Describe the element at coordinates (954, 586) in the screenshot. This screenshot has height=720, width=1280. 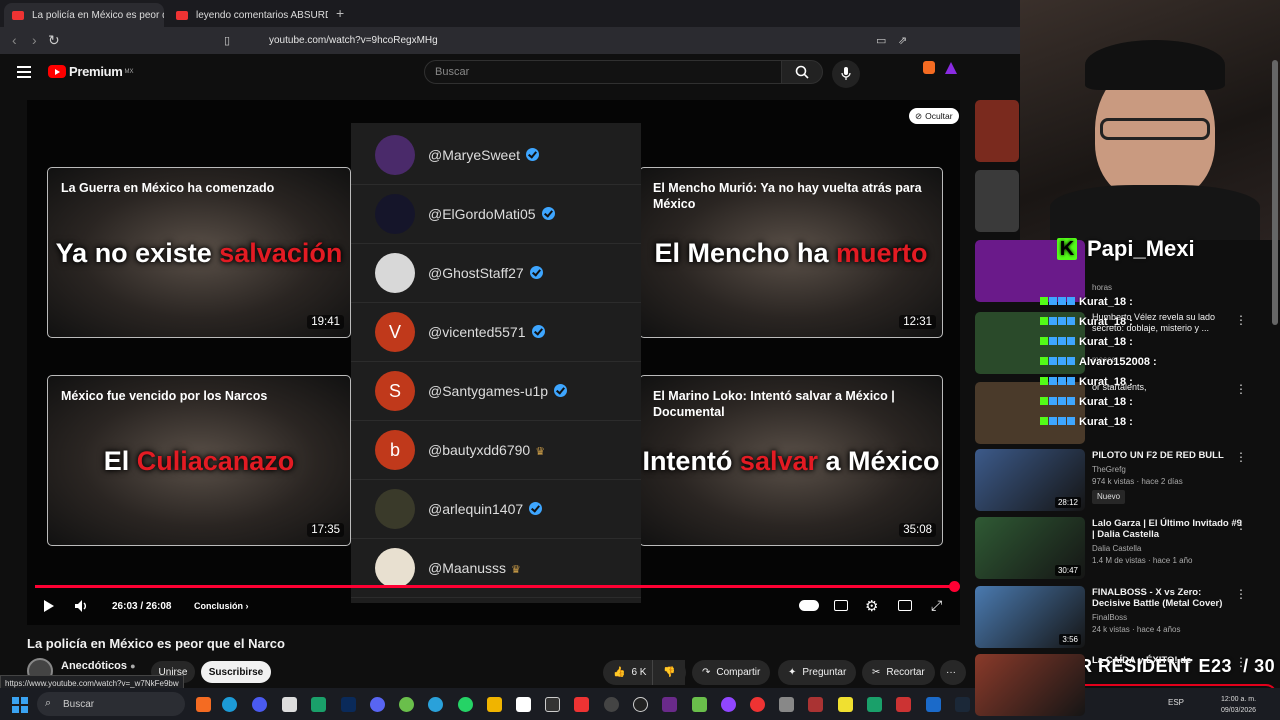
I see `scrubber-handle` at that location.